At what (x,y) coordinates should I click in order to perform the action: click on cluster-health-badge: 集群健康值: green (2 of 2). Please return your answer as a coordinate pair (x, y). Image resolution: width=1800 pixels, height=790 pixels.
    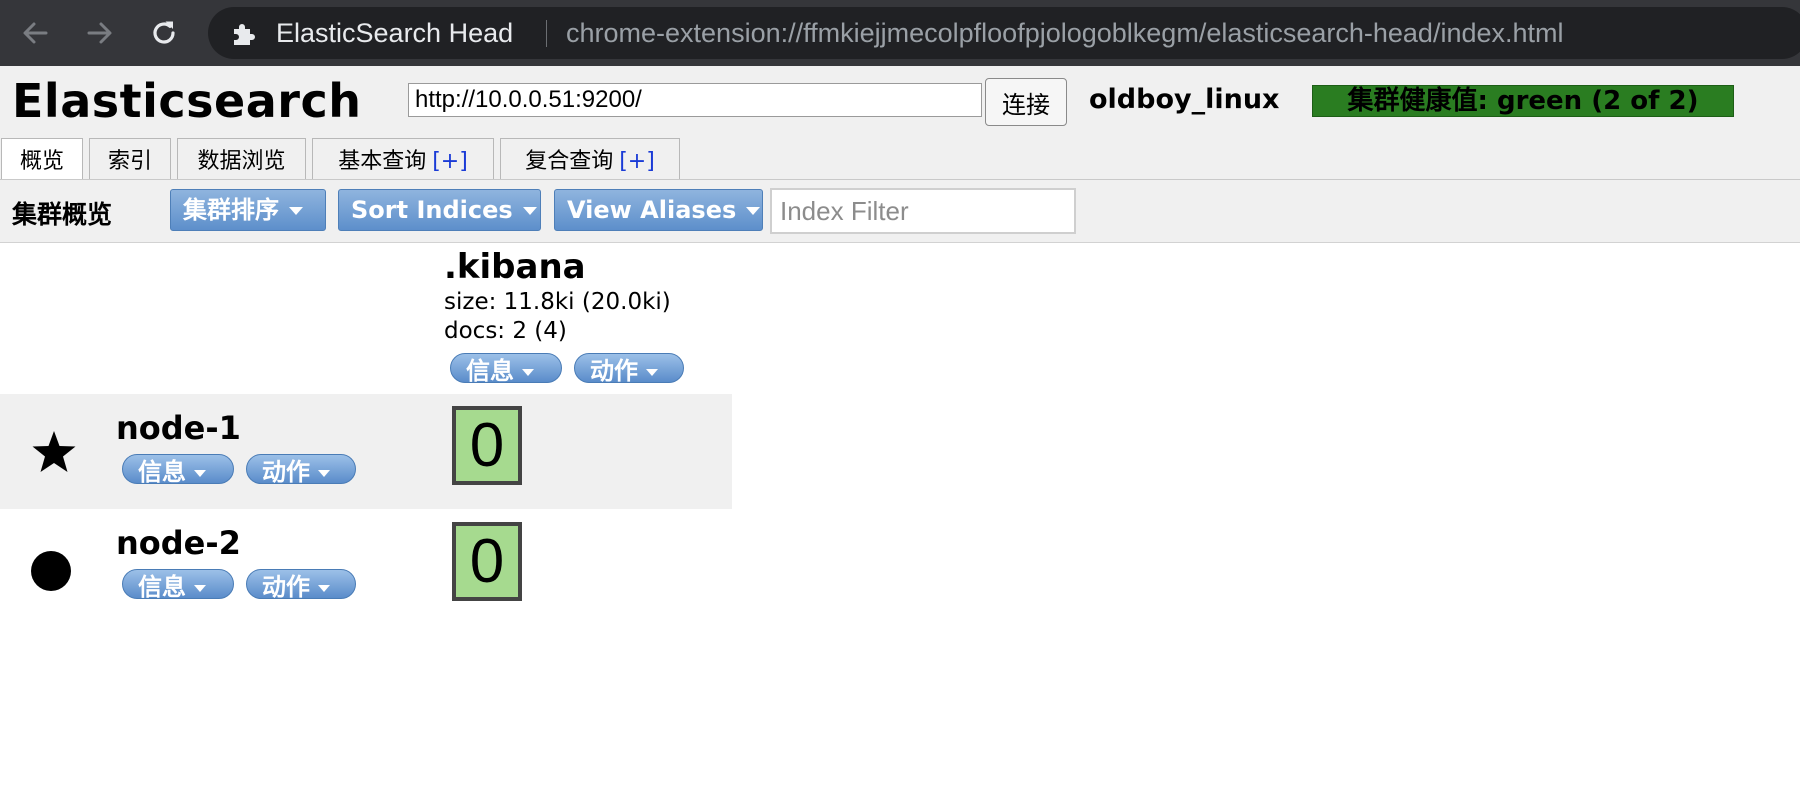
    Looking at the image, I should click on (1523, 101).